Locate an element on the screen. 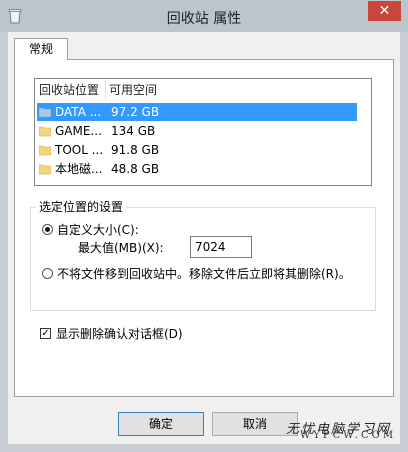 The width and height of the screenshot is (408, 452). radio-dot is located at coordinates (47, 229).